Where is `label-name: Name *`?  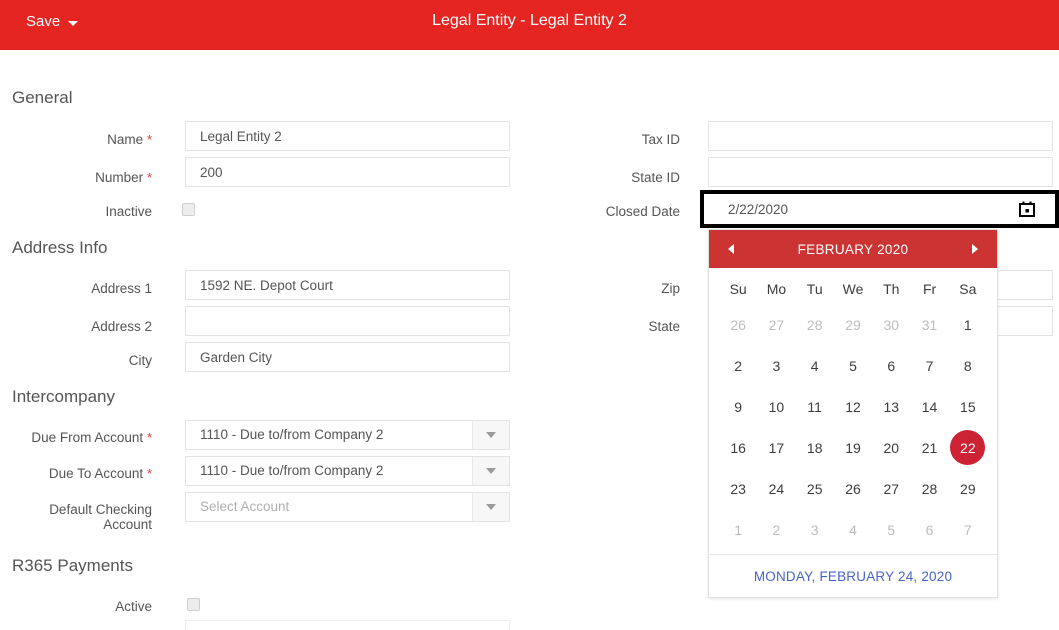
label-name: Name * is located at coordinates (129, 139).